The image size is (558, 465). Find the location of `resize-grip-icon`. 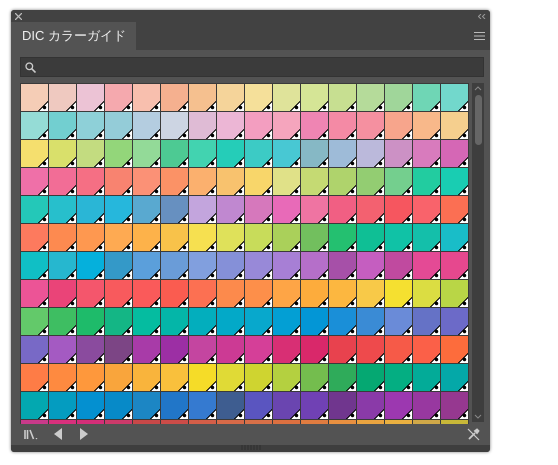

resize-grip-icon is located at coordinates (250, 447).